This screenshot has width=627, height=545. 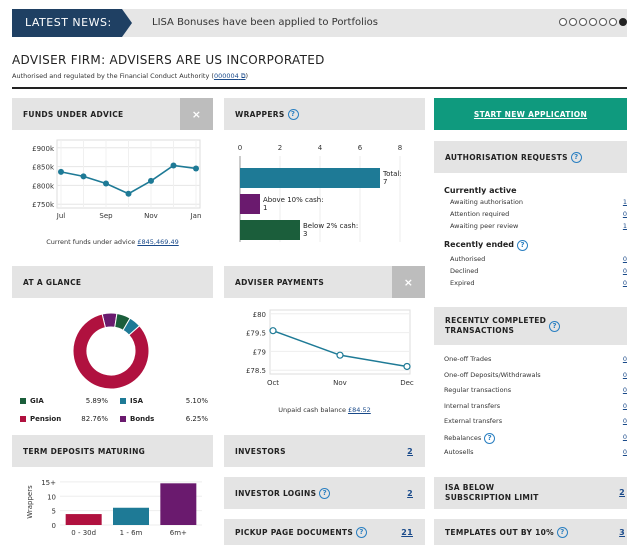 What do you see at coordinates (479, 244) in the screenshot?
I see `recently-ended-label: Recently ended` at bounding box center [479, 244].